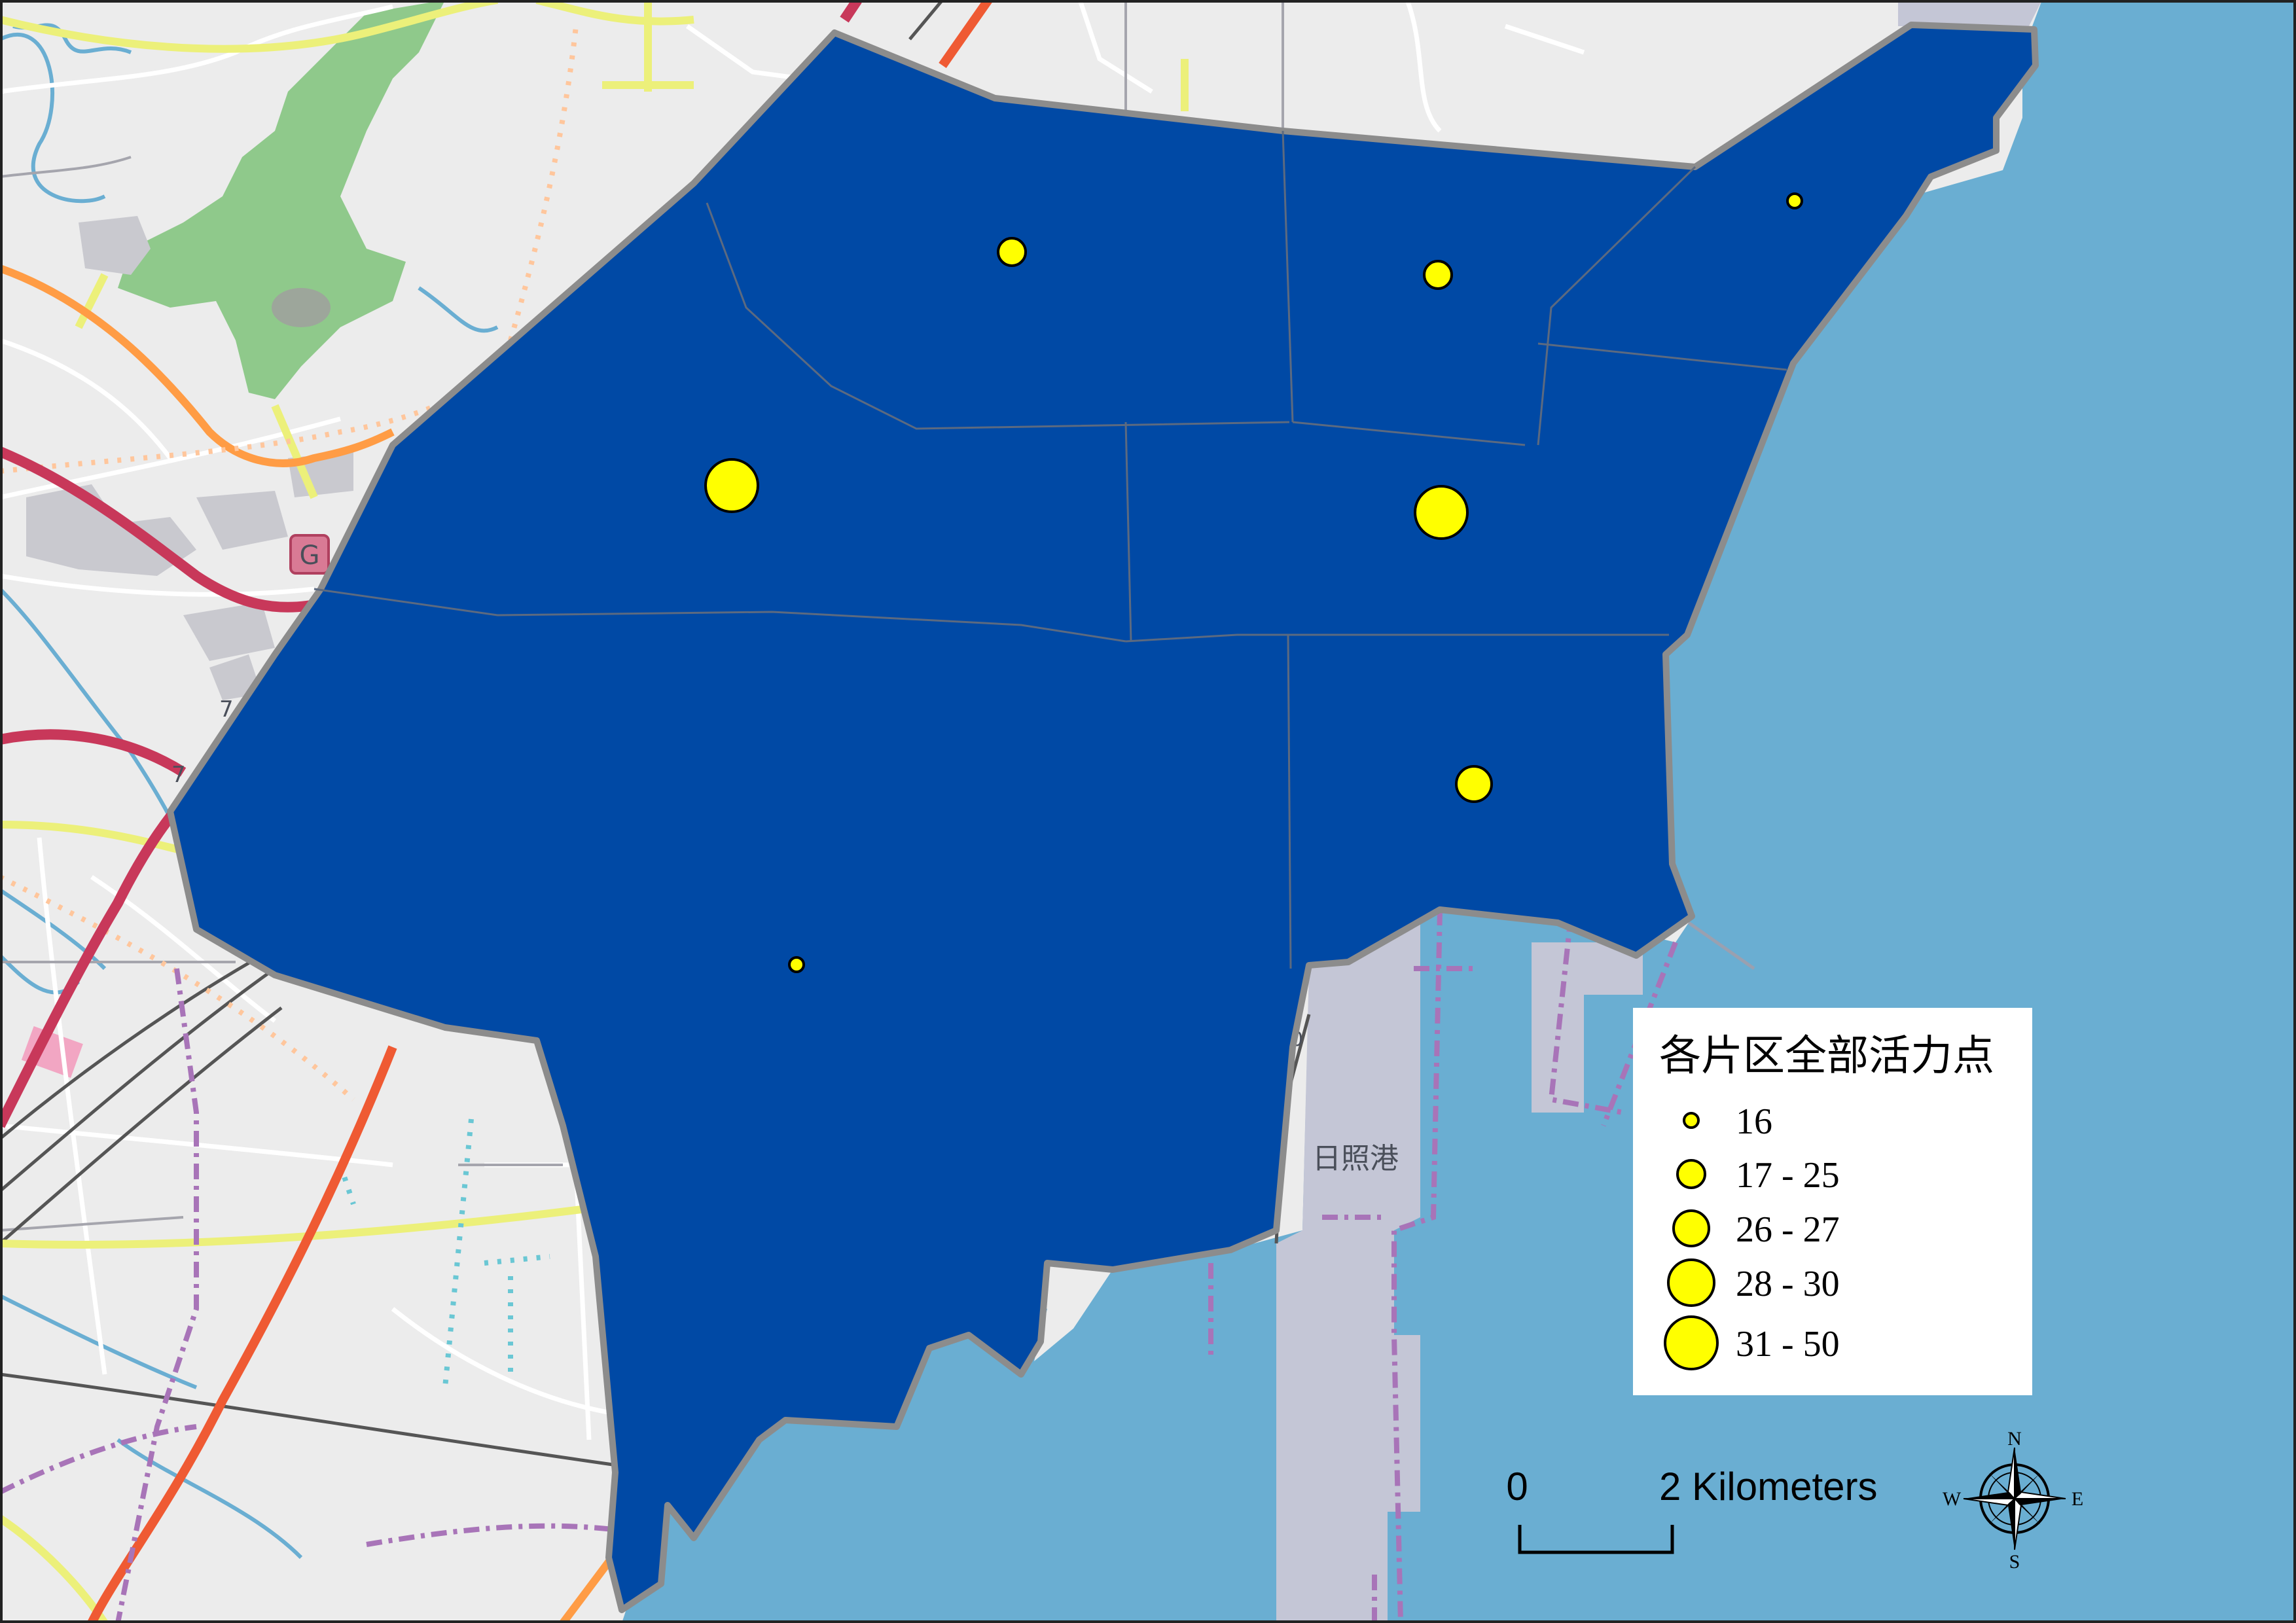  Describe the element at coordinates (301, 307) in the screenshot. I see `forest-clearing` at that location.